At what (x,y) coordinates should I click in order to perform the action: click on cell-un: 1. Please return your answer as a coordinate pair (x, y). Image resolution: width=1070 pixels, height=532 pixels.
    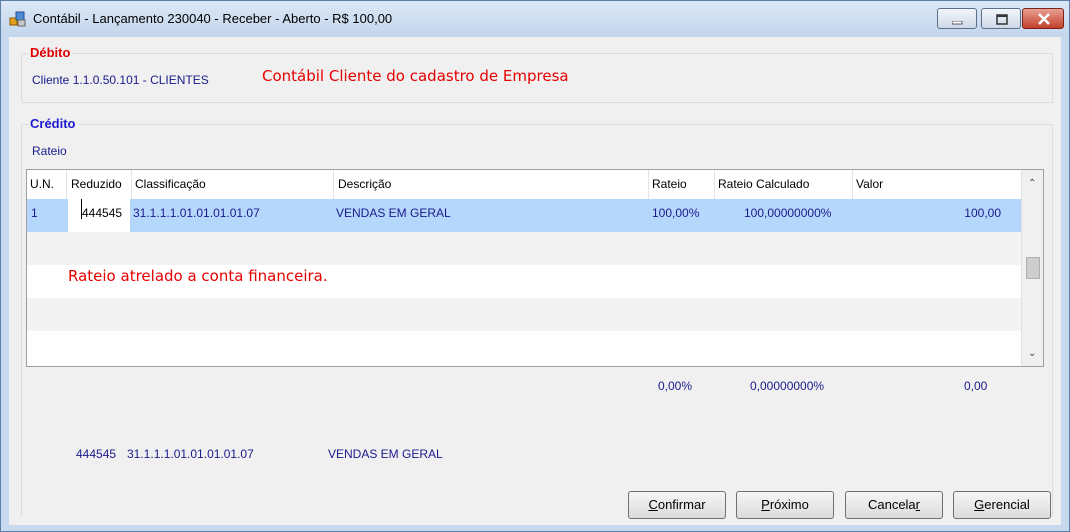
    Looking at the image, I should click on (49, 215).